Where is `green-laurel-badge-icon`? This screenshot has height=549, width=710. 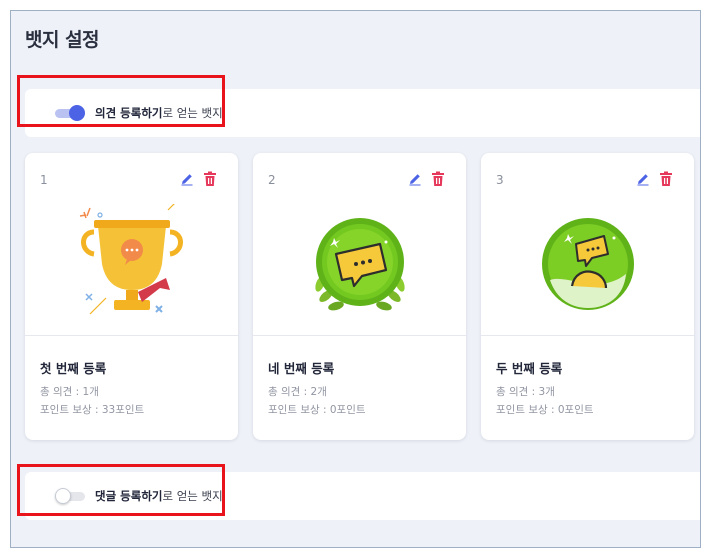 green-laurel-badge-icon is located at coordinates (359, 264).